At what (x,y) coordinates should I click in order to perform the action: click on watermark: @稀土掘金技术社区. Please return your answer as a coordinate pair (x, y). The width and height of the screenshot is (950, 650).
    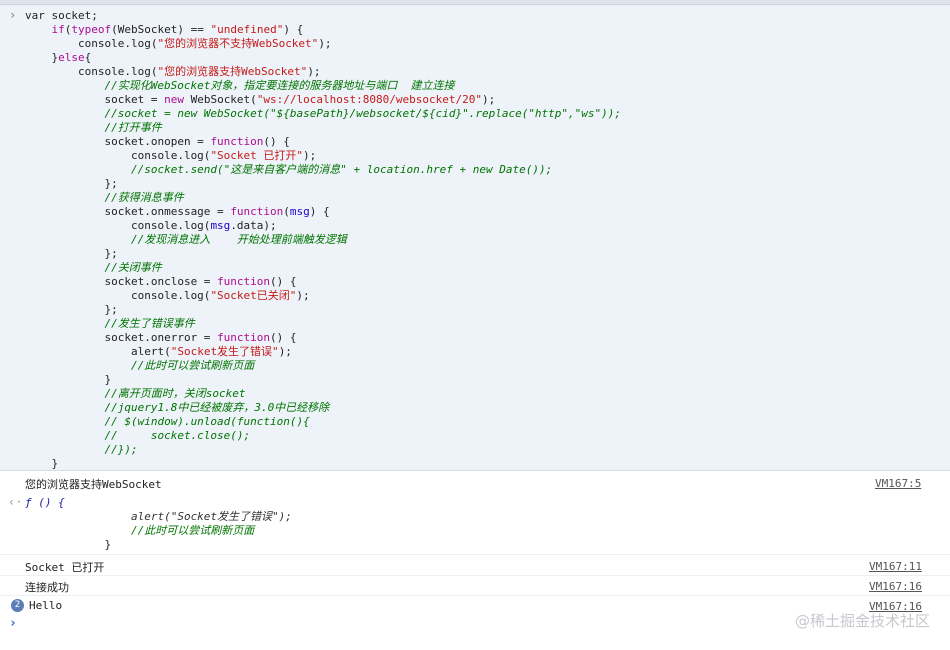
    Looking at the image, I should click on (862, 621).